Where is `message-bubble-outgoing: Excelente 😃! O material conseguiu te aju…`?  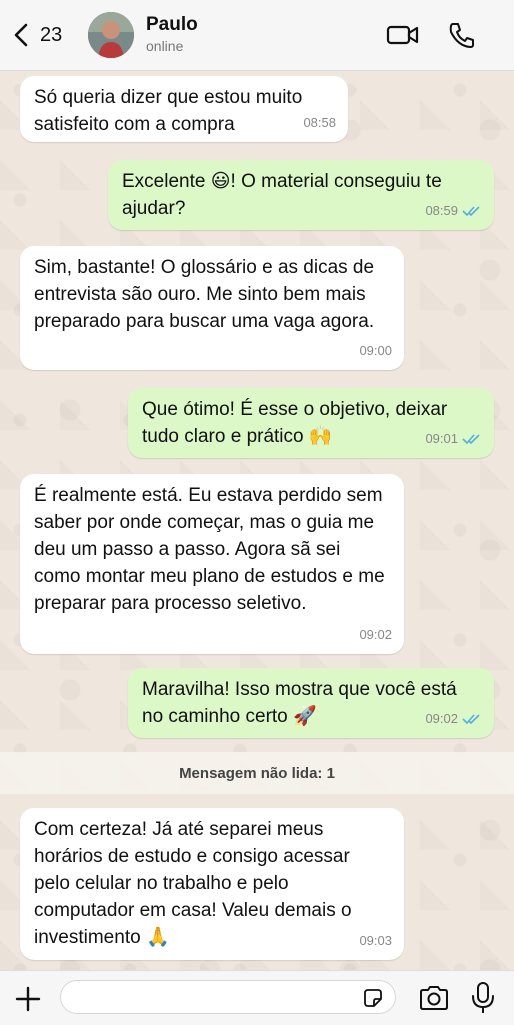 message-bubble-outgoing: Excelente 😃! O material conseguiu te aju… is located at coordinates (301, 195).